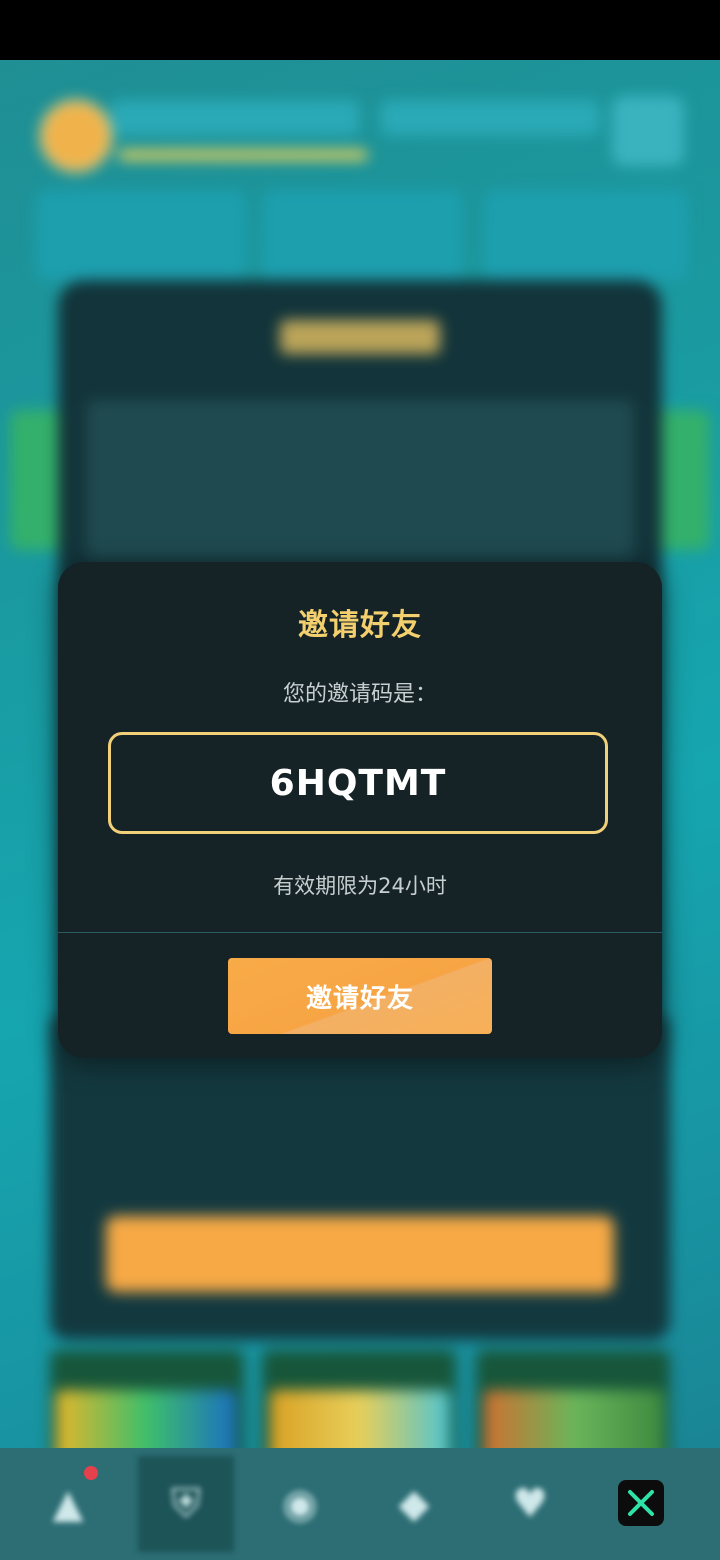  Describe the element at coordinates (359, 694) in the screenshot. I see `invite-code-label: 您的邀请码是：` at that location.